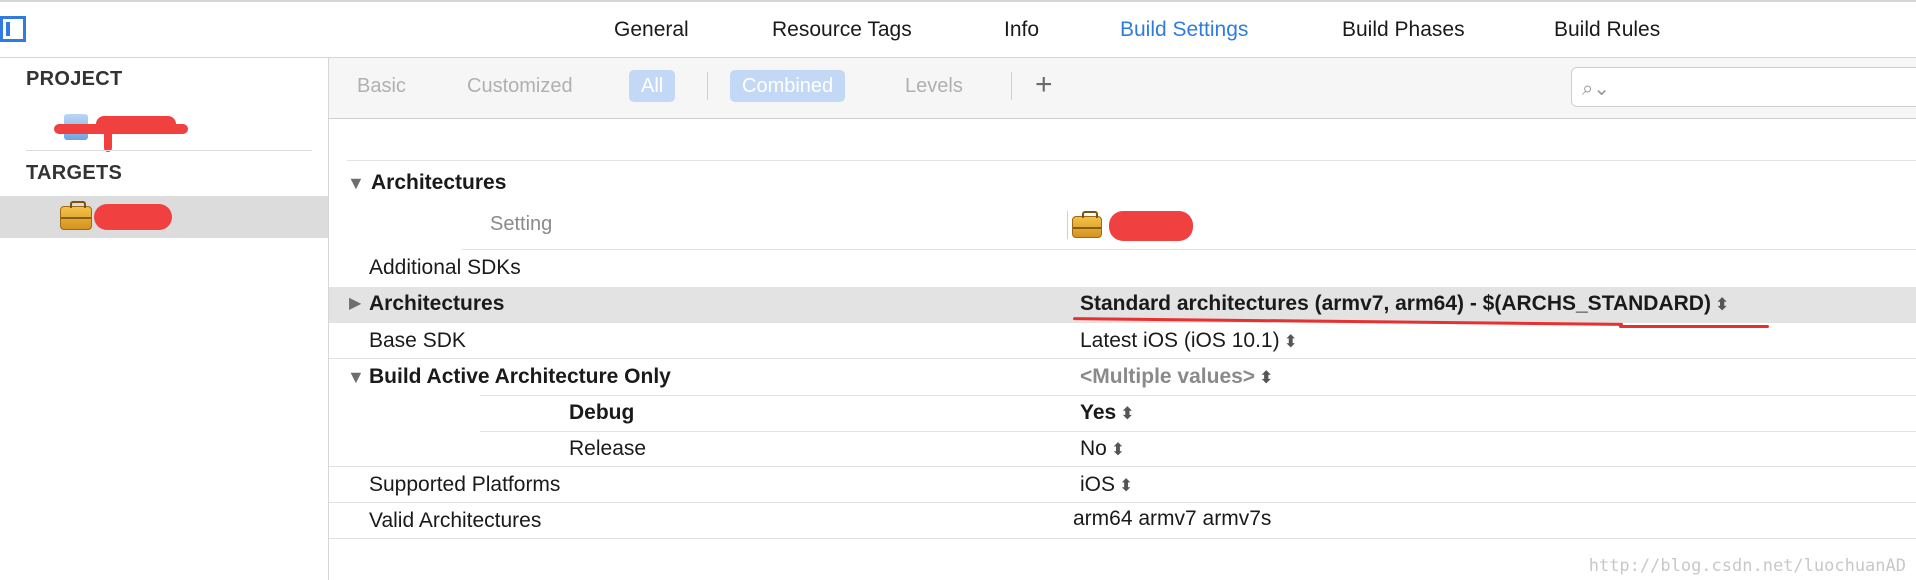  Describe the element at coordinates (1180, 340) in the screenshot. I see `base-sdk-value-text: Latest iOS (iOS 10.1)` at that location.